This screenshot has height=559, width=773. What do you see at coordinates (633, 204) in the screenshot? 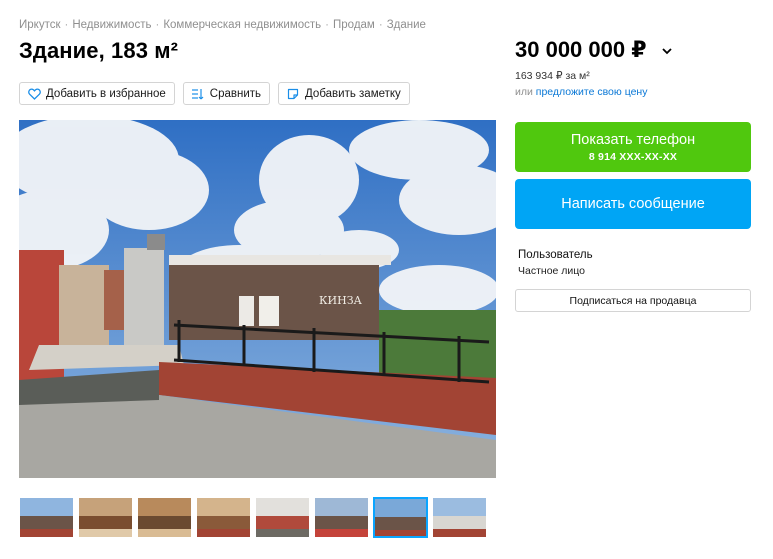
I see `write-message-button: Написать сообщение` at bounding box center [633, 204].